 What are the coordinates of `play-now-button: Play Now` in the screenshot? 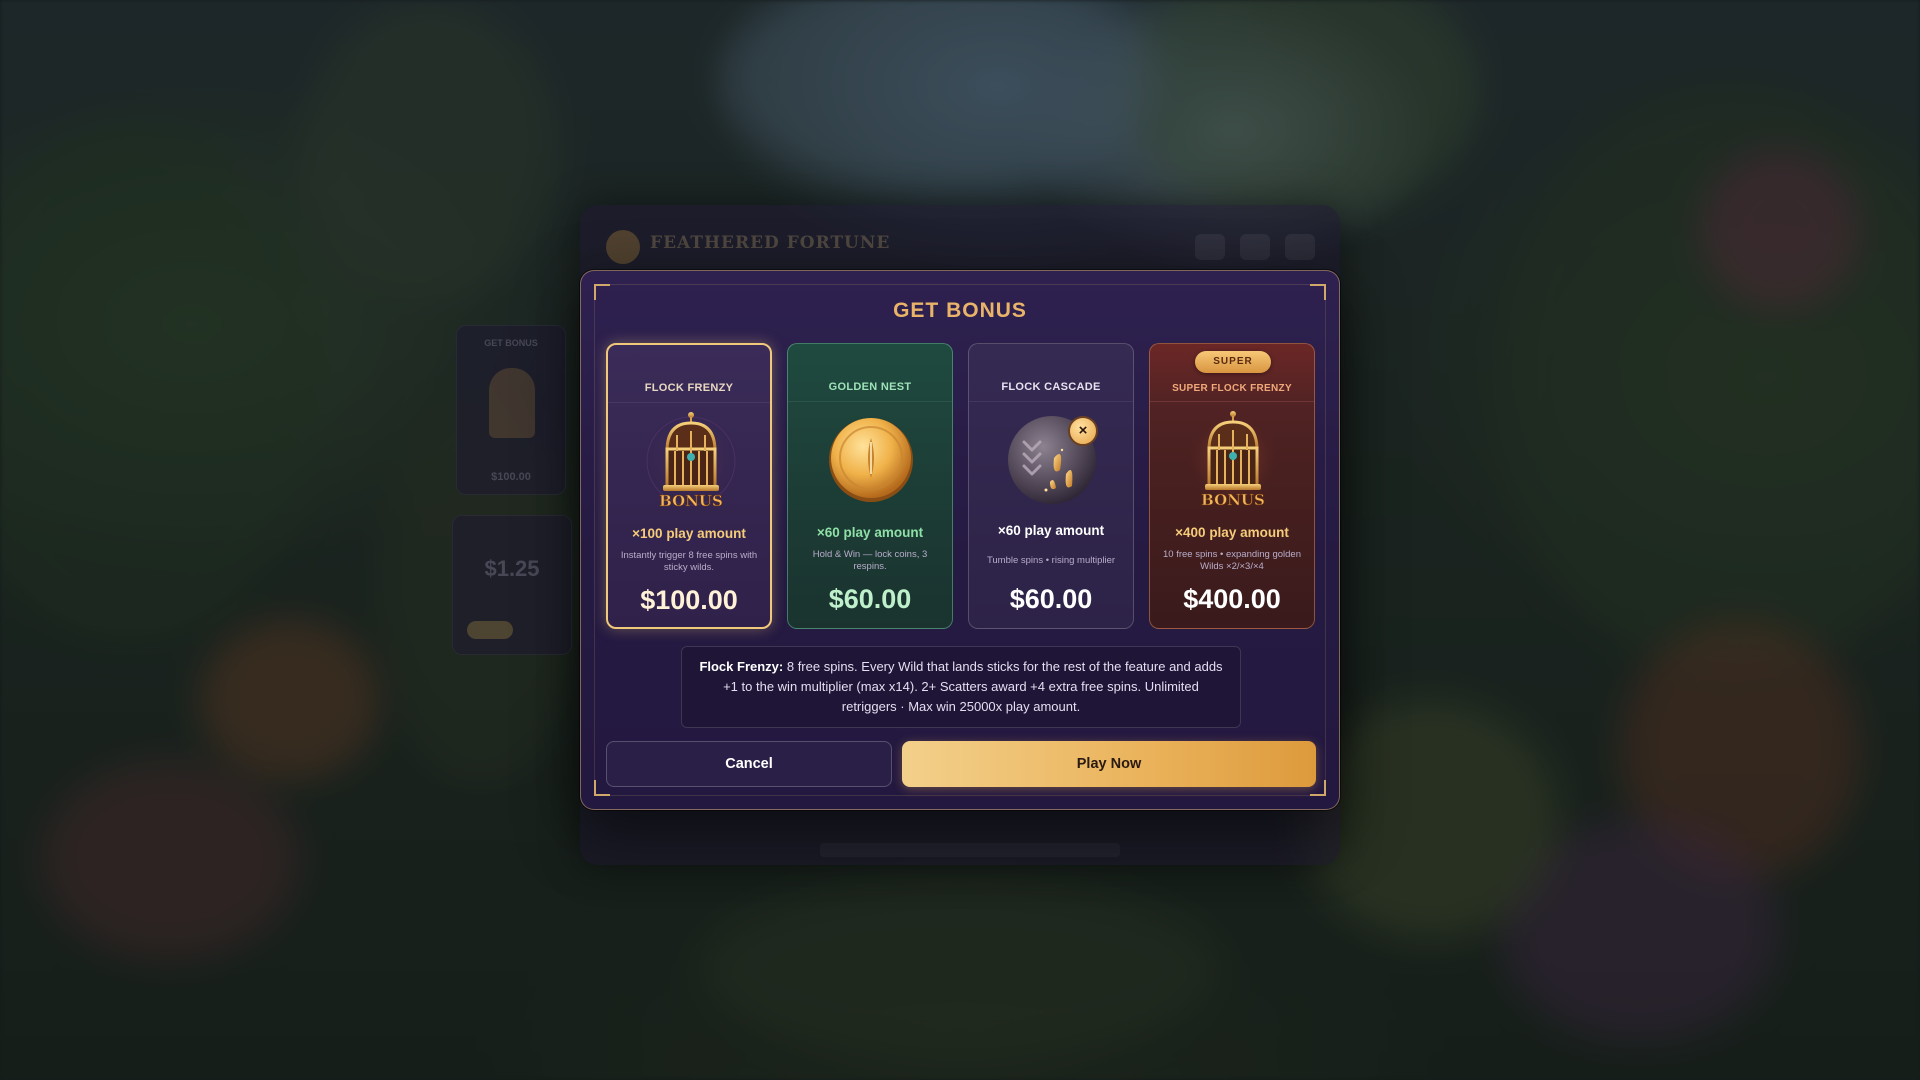 It's located at (1109, 764).